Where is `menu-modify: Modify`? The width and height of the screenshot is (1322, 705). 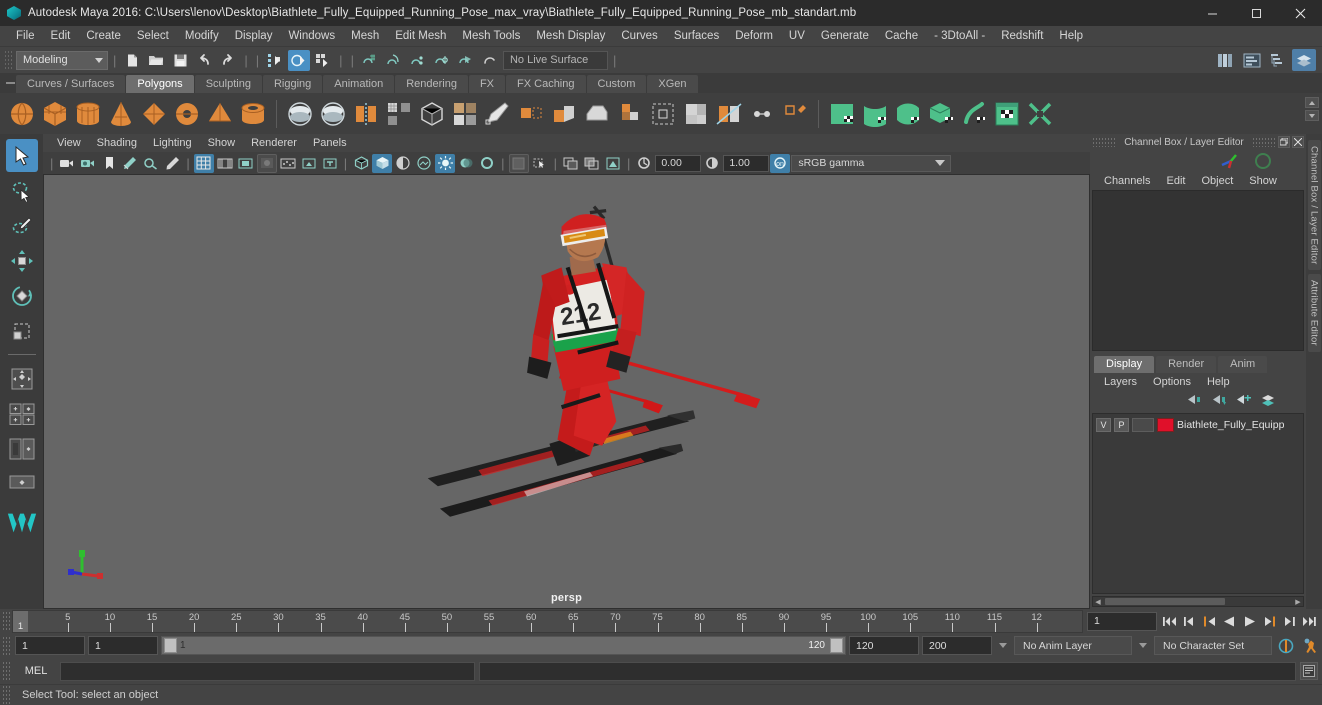 menu-modify: Modify is located at coordinates (202, 36).